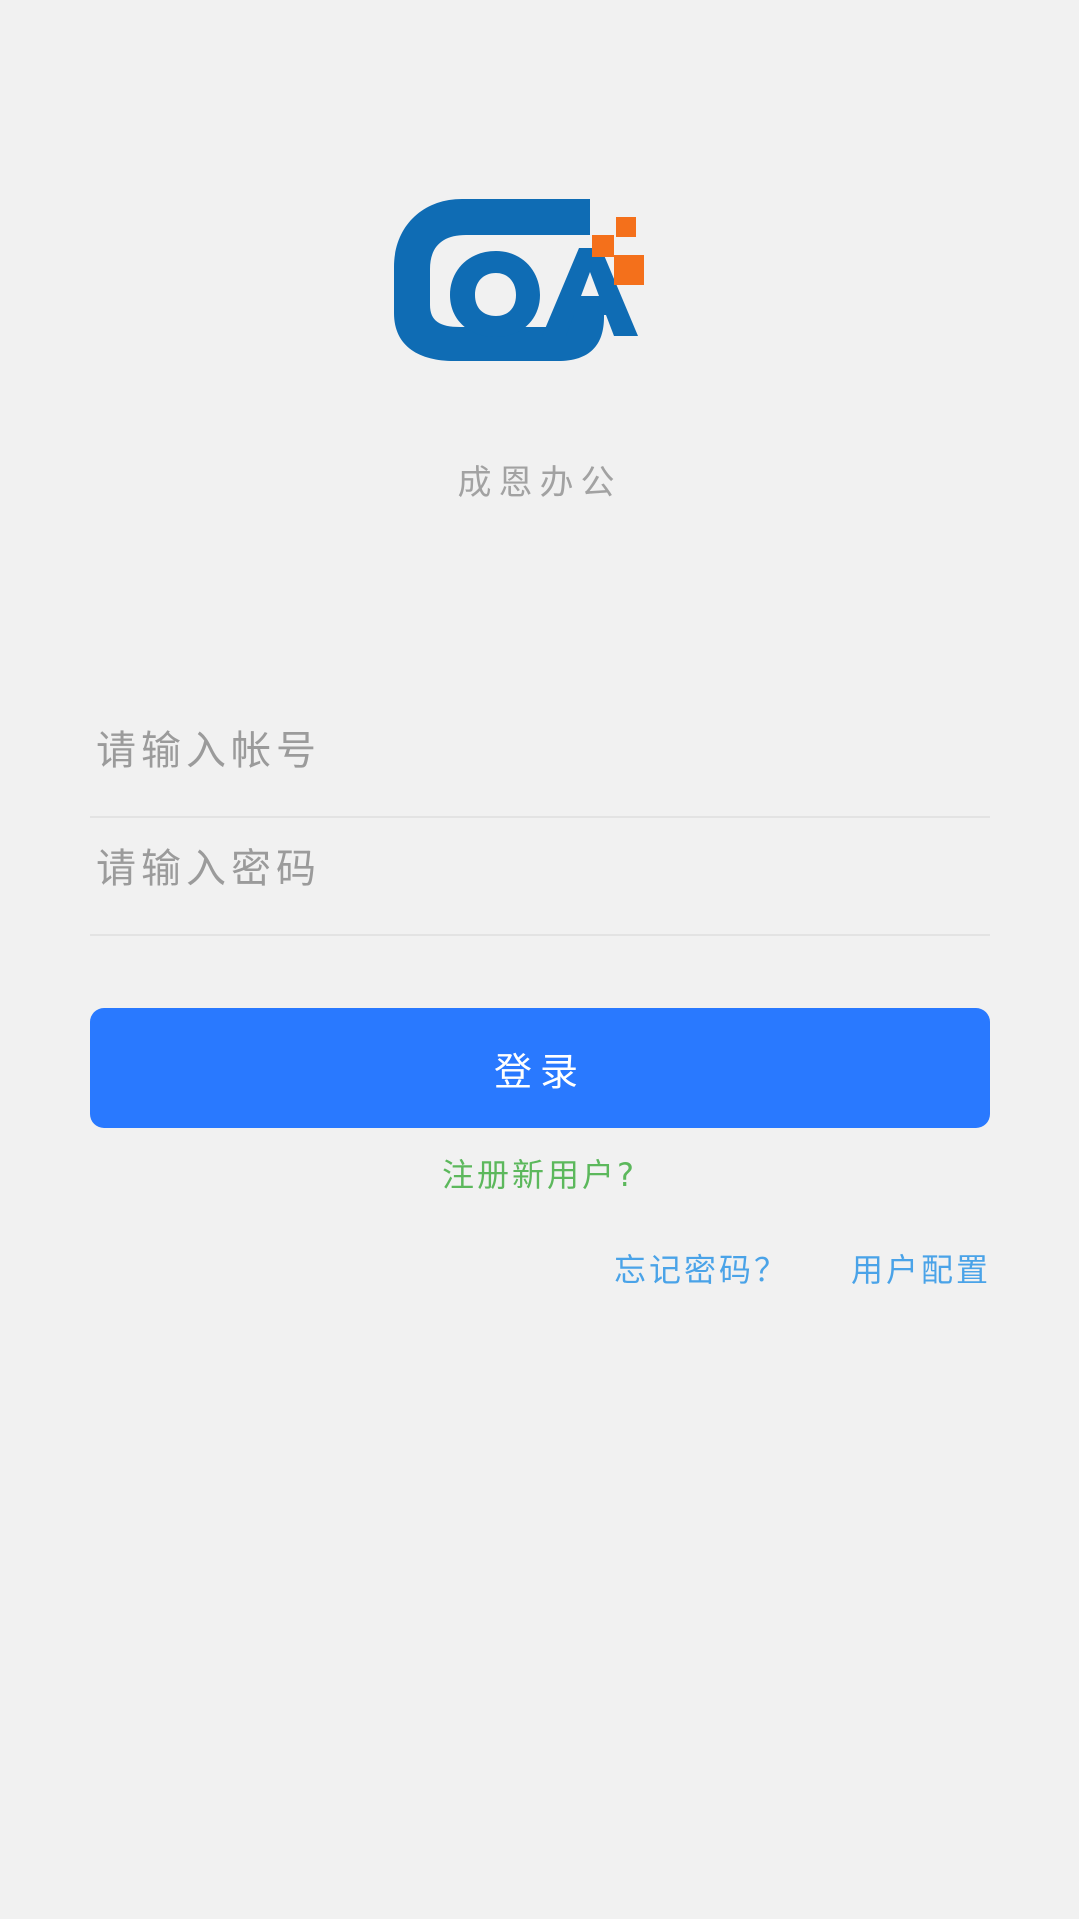 This screenshot has height=1919, width=1079. What do you see at coordinates (625, 227) in the screenshot?
I see `logo-accent-square-top` at bounding box center [625, 227].